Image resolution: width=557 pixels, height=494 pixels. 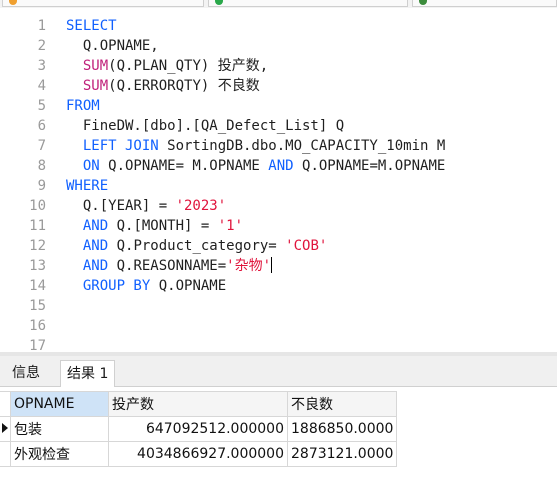 I want to click on text-caret, so click(x=272, y=265).